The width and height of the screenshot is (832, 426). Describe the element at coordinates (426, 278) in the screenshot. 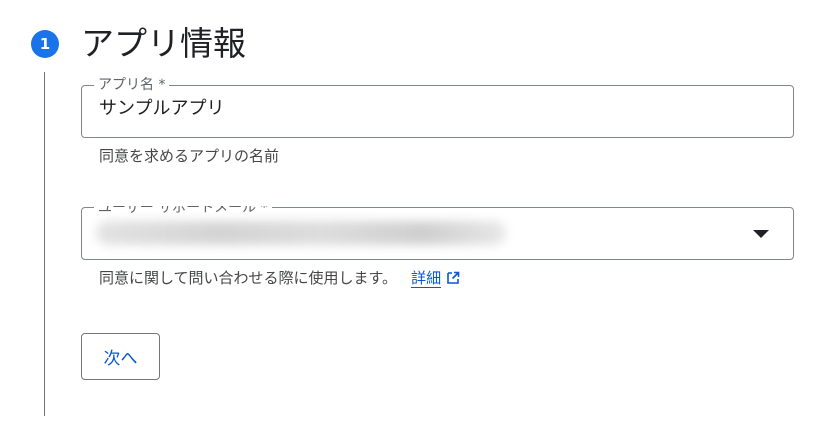

I see `details-link: 詳細` at that location.